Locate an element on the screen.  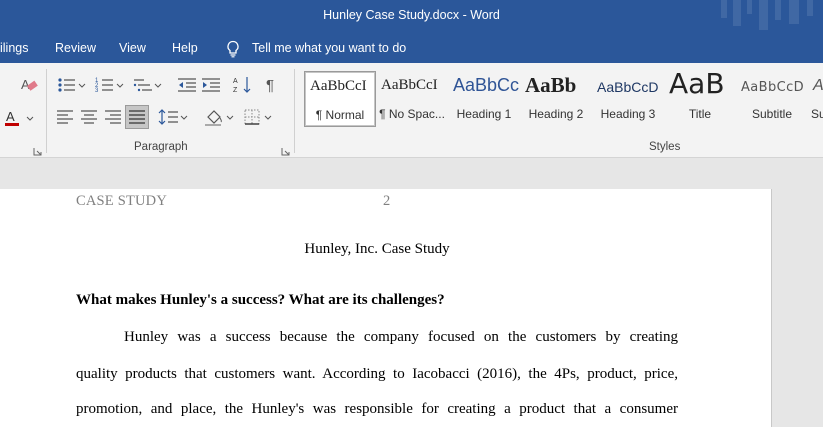
style-heading-2: AaBb Heading 2 is located at coordinates (556, 99).